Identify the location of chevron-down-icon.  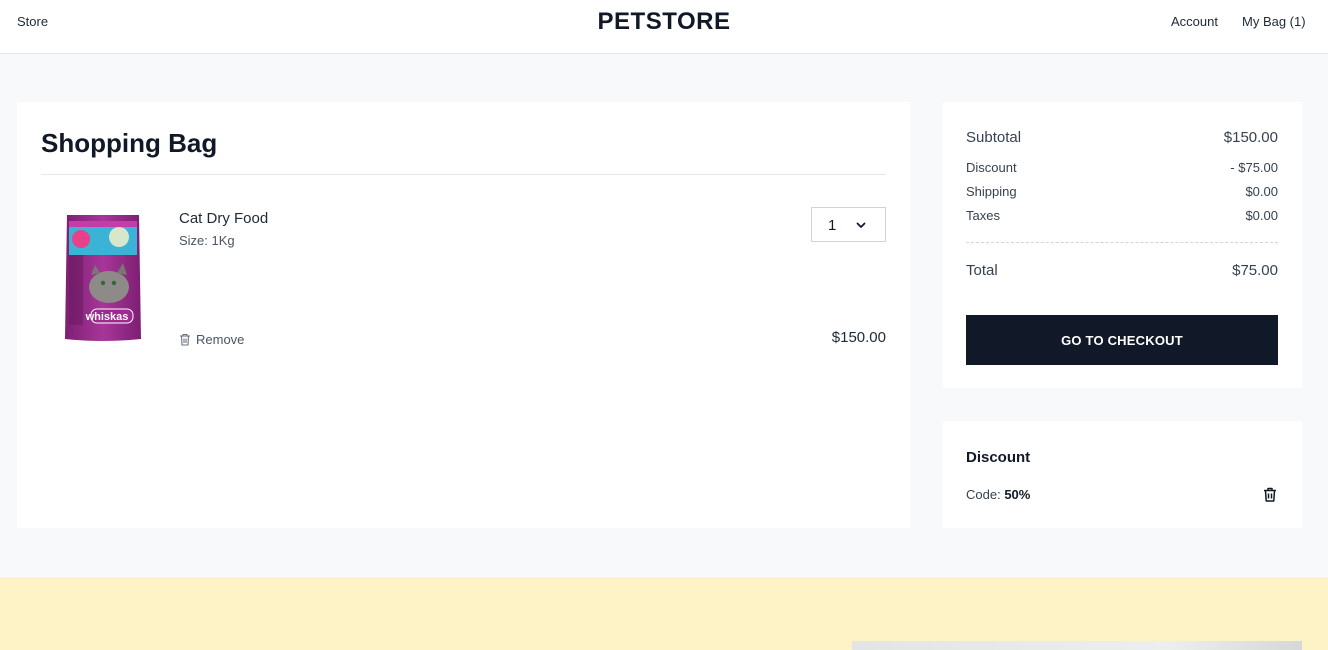
(861, 225).